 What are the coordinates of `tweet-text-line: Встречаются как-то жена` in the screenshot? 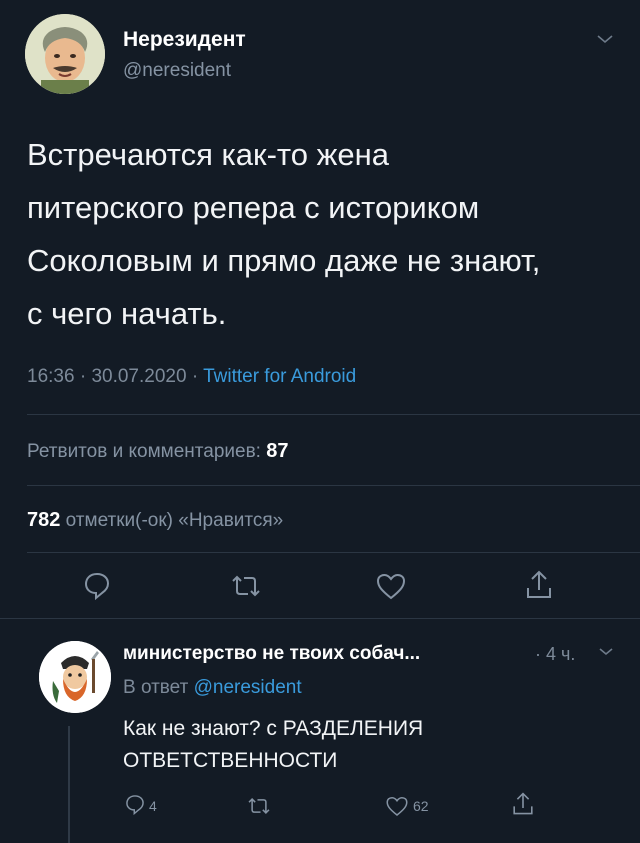 It's located at (208, 154).